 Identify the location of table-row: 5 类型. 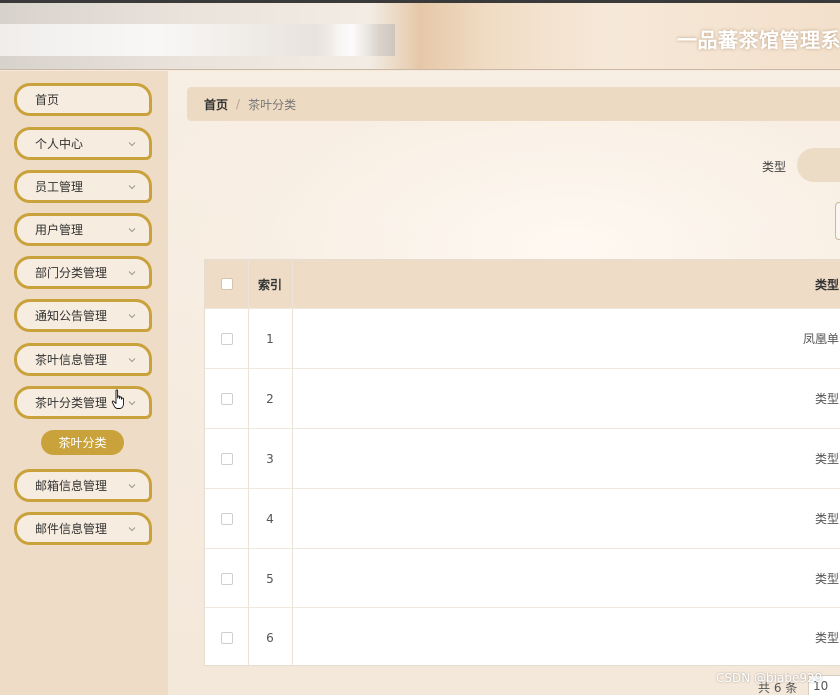
(522, 578).